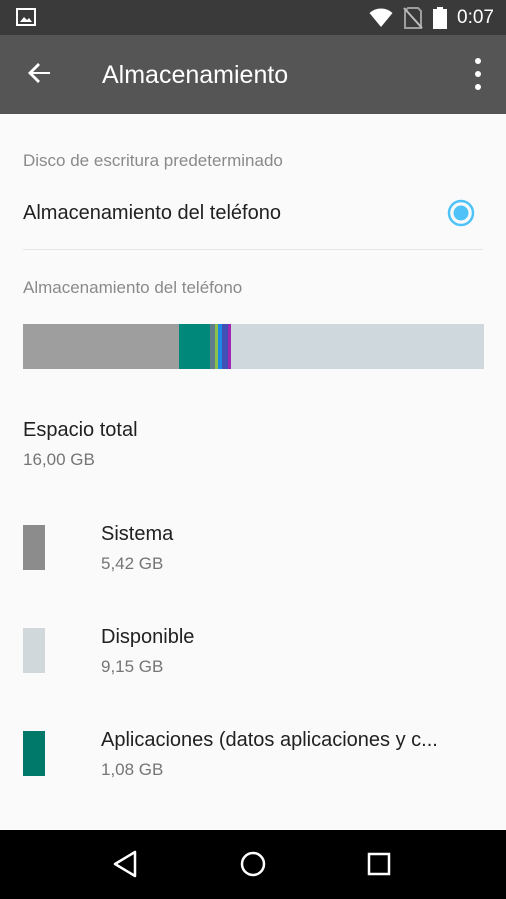  Describe the element at coordinates (253, 17) in the screenshot. I see `status-bar: 0:07` at that location.